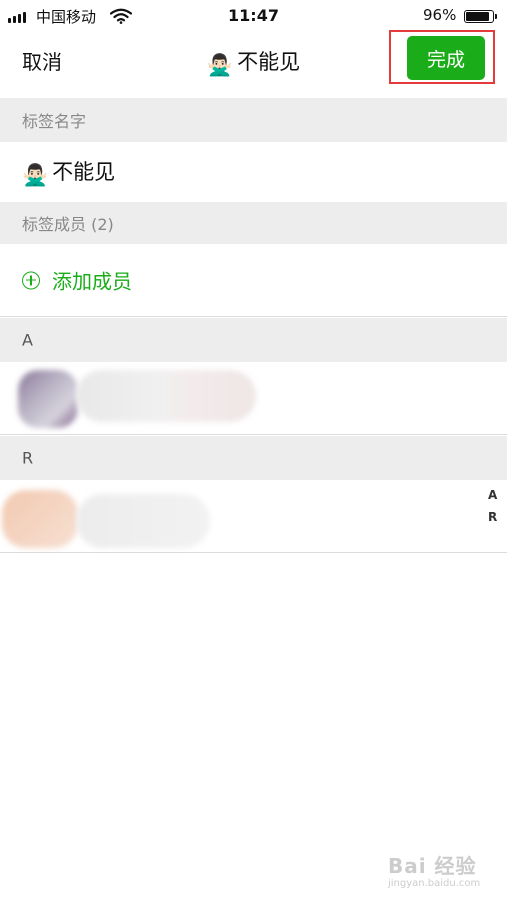  Describe the element at coordinates (253, 280) in the screenshot. I see `add-member-row: 添加成员` at that location.